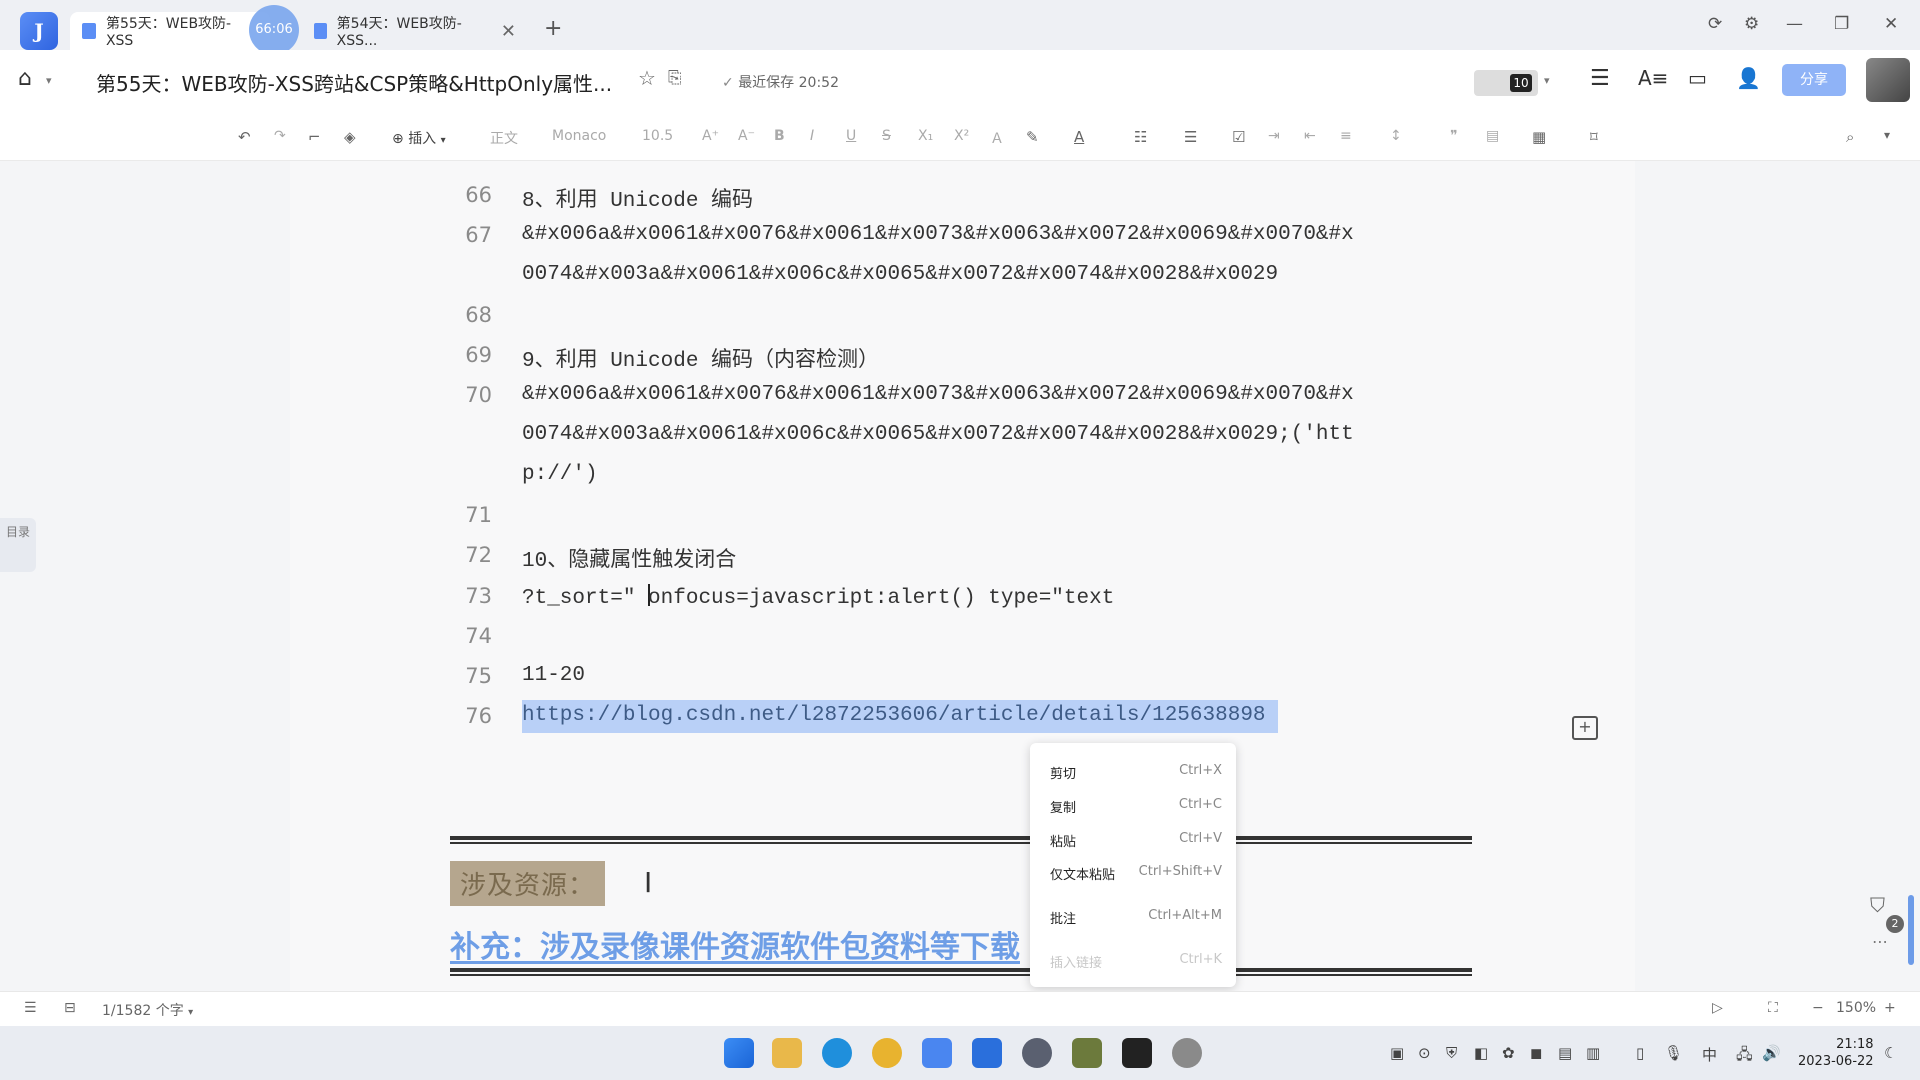 The image size is (1920, 1080). Describe the element at coordinates (18, 545) in the screenshot. I see `toc-toggle: 目录` at that location.